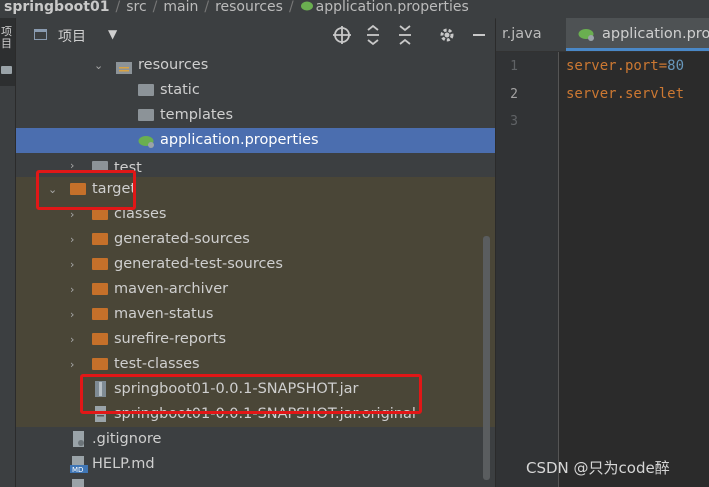 Image resolution: width=709 pixels, height=487 pixels. Describe the element at coordinates (198, 264) in the screenshot. I see `tree-node-label: generated-test-sources` at that location.